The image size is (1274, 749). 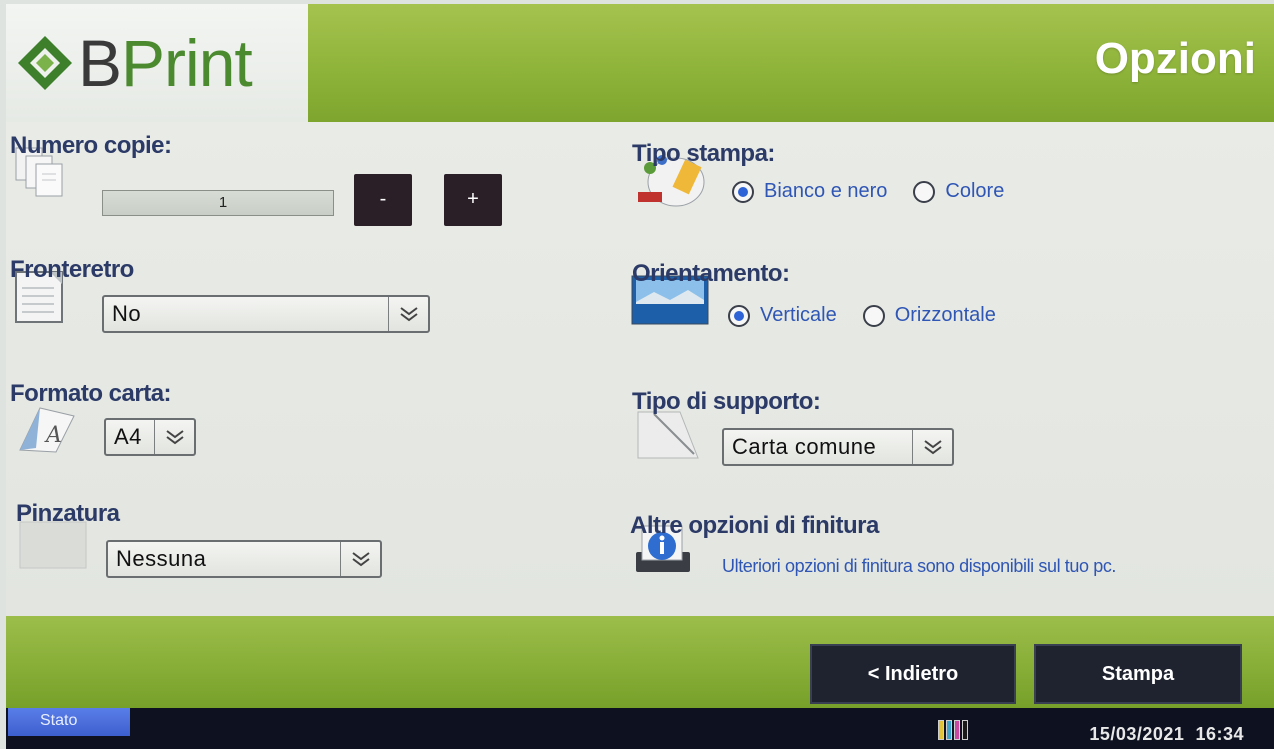 What do you see at coordinates (266, 314) in the screenshot?
I see `duplex-select: No` at bounding box center [266, 314].